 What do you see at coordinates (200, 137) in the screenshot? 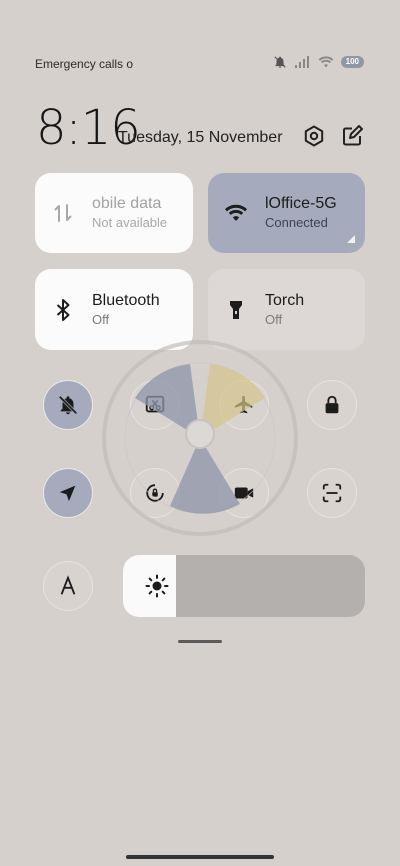
I see `date: Tuesday, 15 November` at bounding box center [200, 137].